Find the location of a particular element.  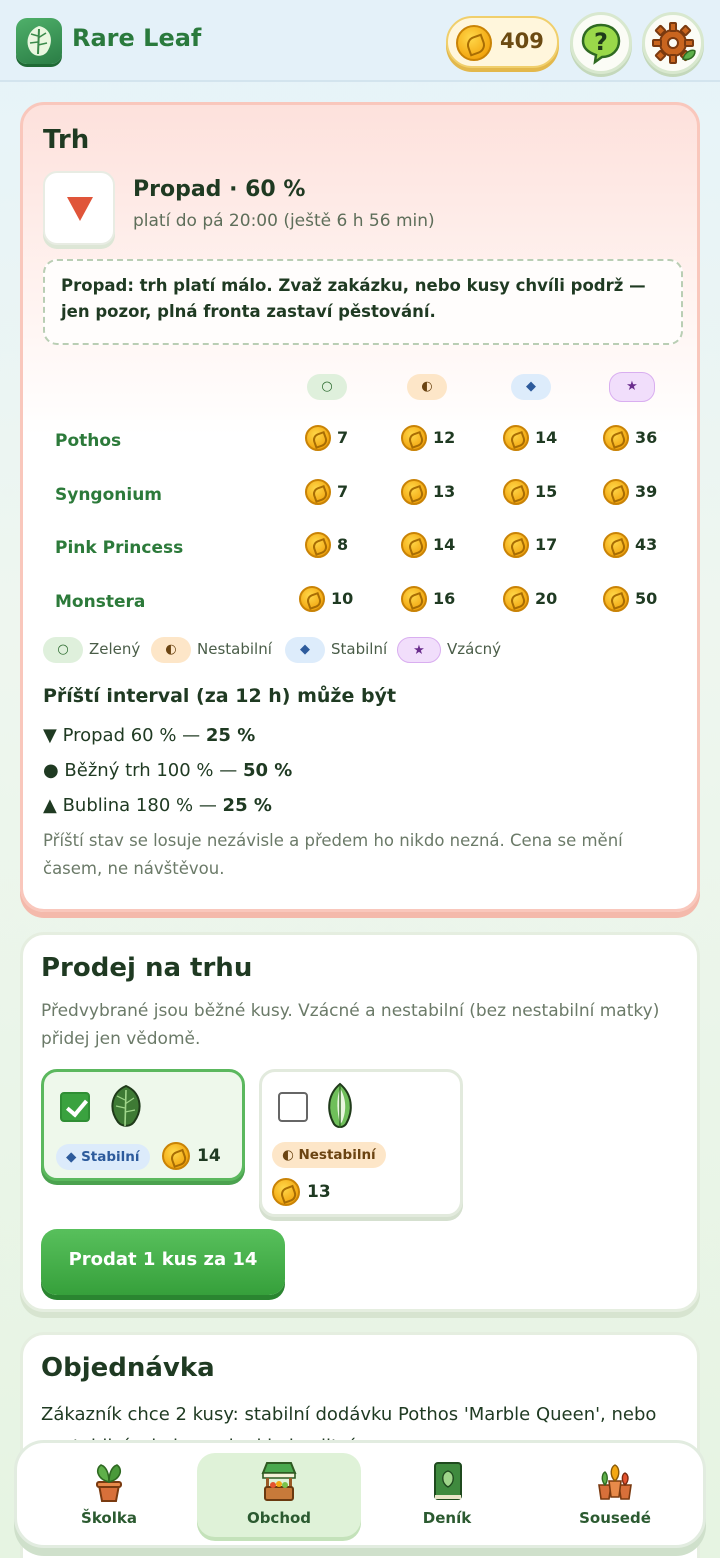

sell-item-card-selected: ◆ Stabilní 14 is located at coordinates (143, 1125).